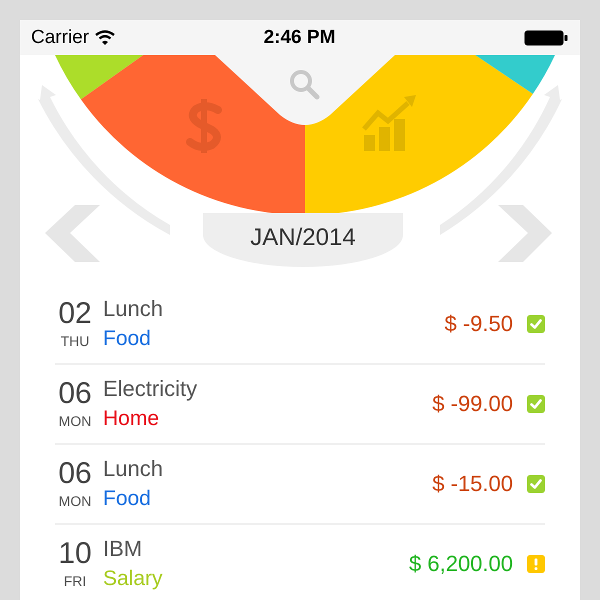 Image resolution: width=600 pixels, height=600 pixels. Describe the element at coordinates (75, 554) in the screenshot. I see `day-number: 10` at that location.